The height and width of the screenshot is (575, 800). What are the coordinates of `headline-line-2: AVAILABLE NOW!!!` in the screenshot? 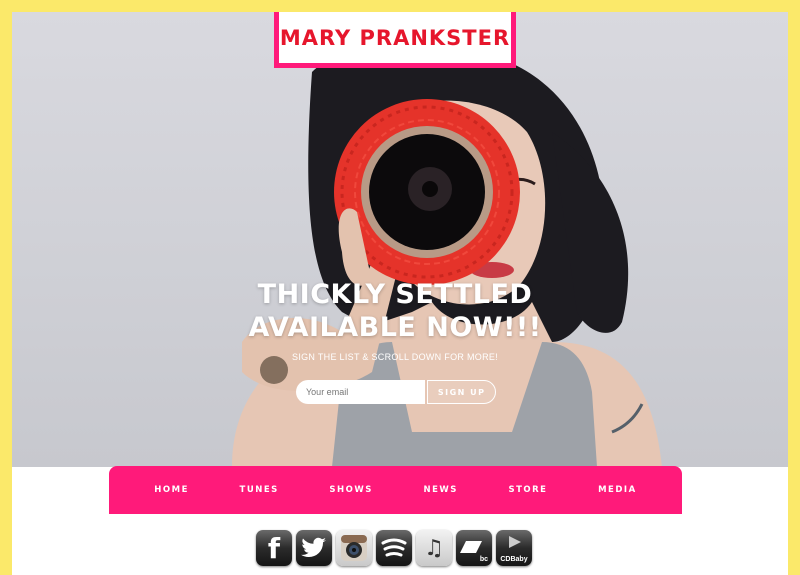 It's located at (395, 327).